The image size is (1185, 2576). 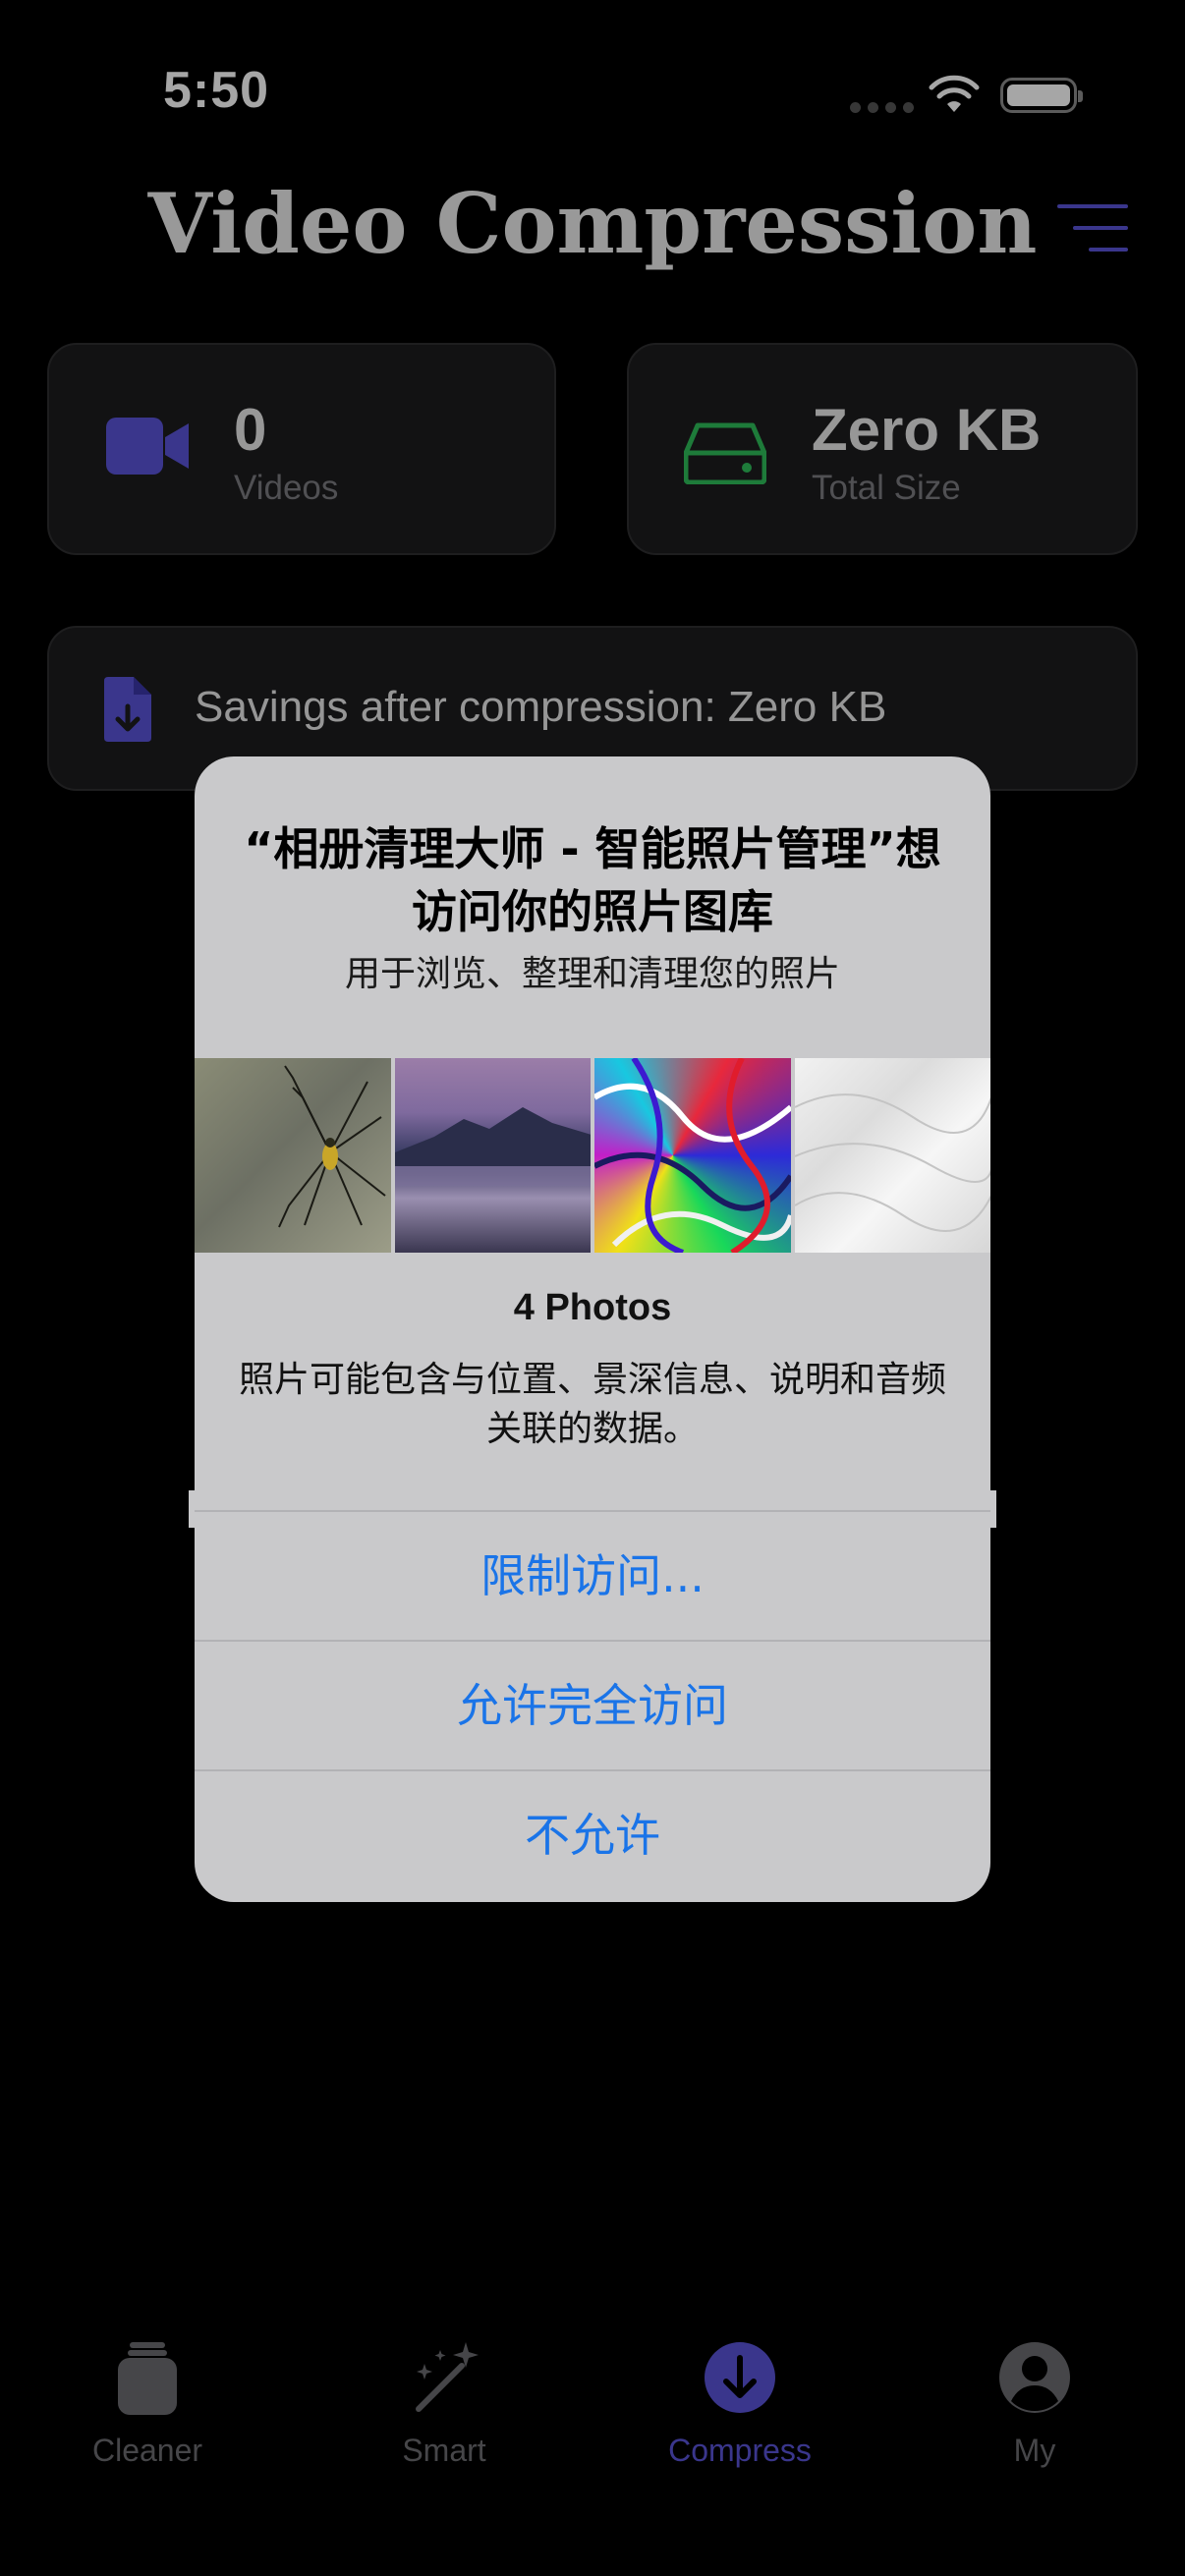 What do you see at coordinates (293, 1155) in the screenshot?
I see `photo-thumbnail-spider` at bounding box center [293, 1155].